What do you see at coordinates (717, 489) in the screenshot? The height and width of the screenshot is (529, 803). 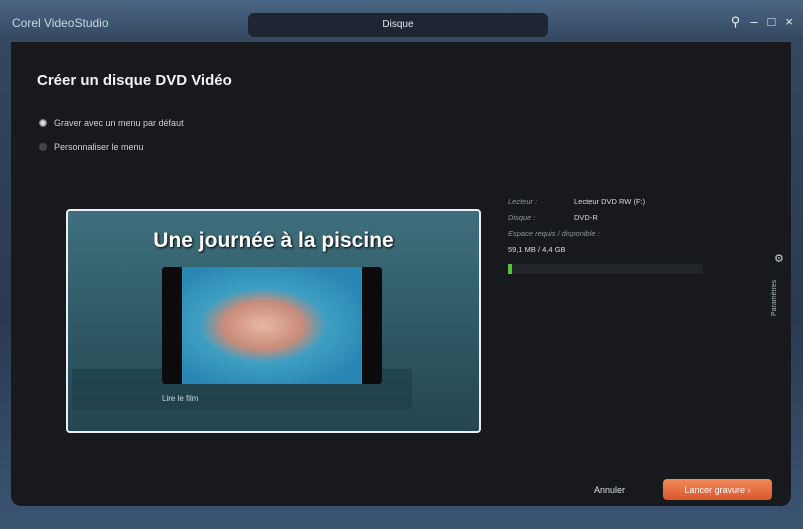 I see `burn-button: Lancer gravure ›` at bounding box center [717, 489].